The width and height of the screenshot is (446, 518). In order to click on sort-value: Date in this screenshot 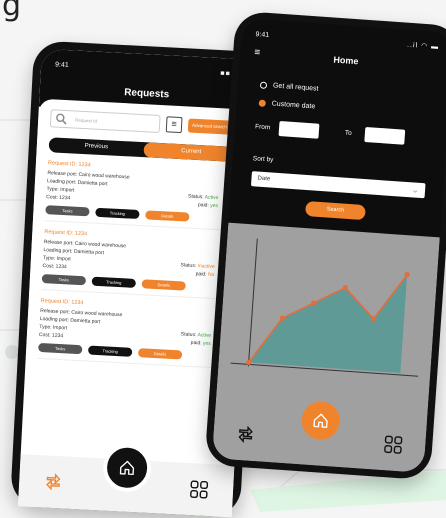, I will do `click(264, 179)`.